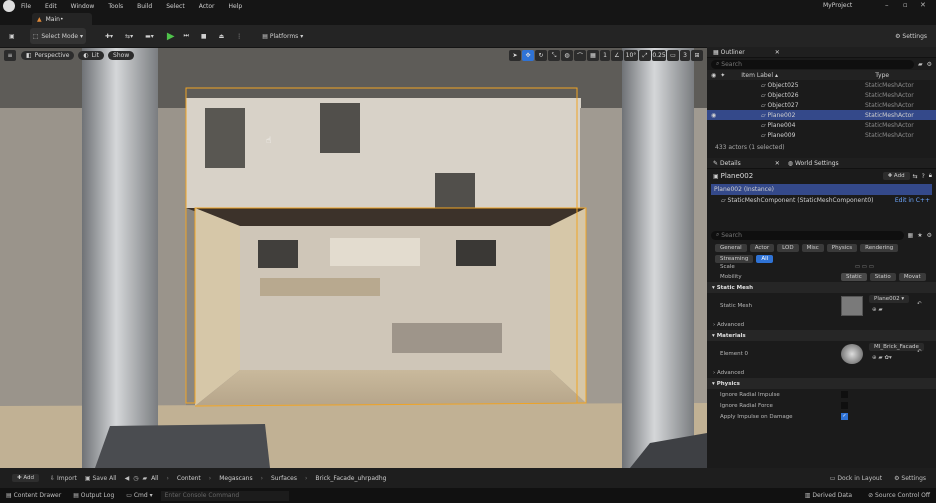  What do you see at coordinates (659, 55) in the screenshot?
I see `scale-snap-value: 0.25` at bounding box center [659, 55].